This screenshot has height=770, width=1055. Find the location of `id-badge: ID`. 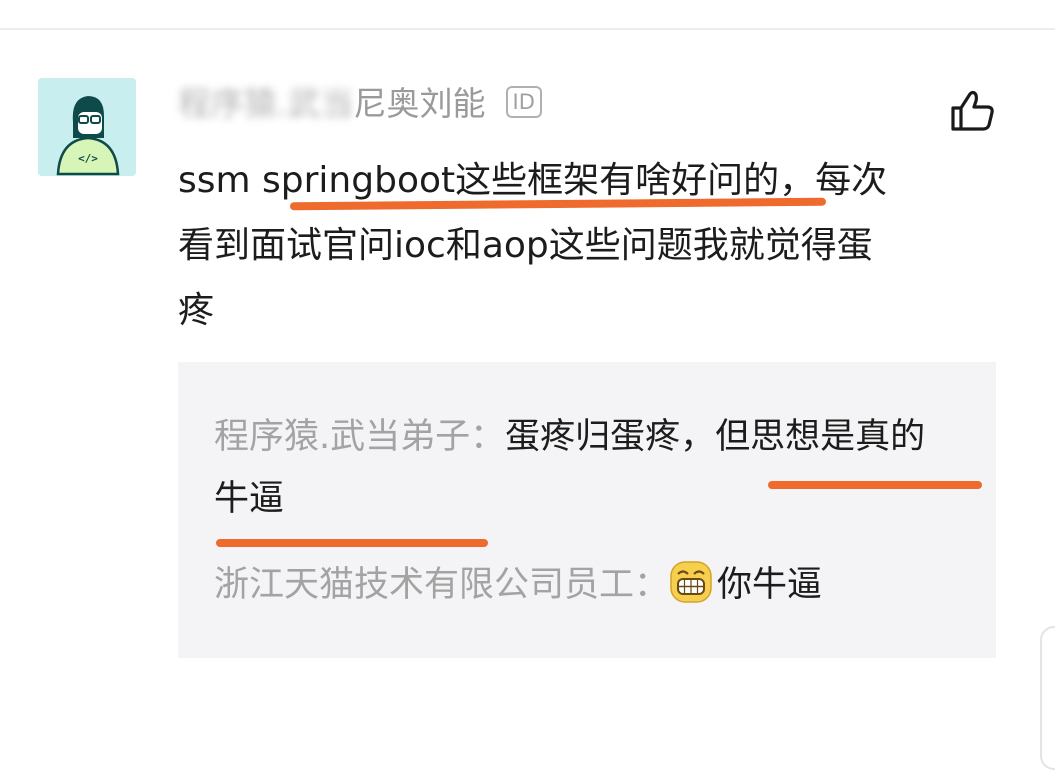

id-badge: ID is located at coordinates (523, 101).